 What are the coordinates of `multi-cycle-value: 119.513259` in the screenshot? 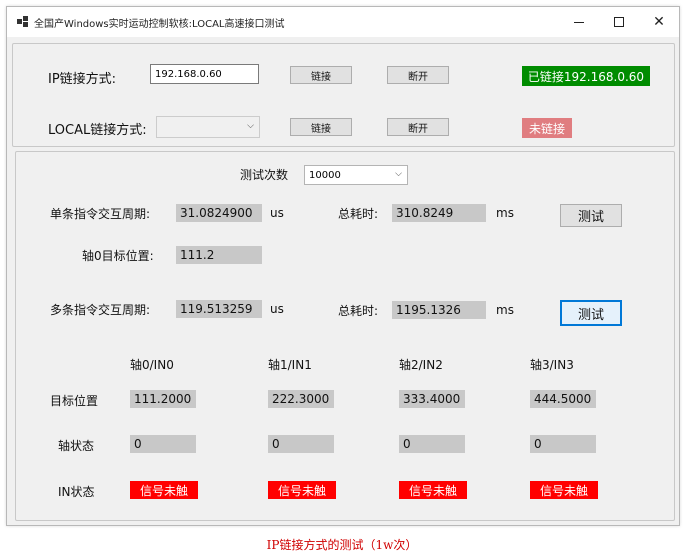 It's located at (219, 309).